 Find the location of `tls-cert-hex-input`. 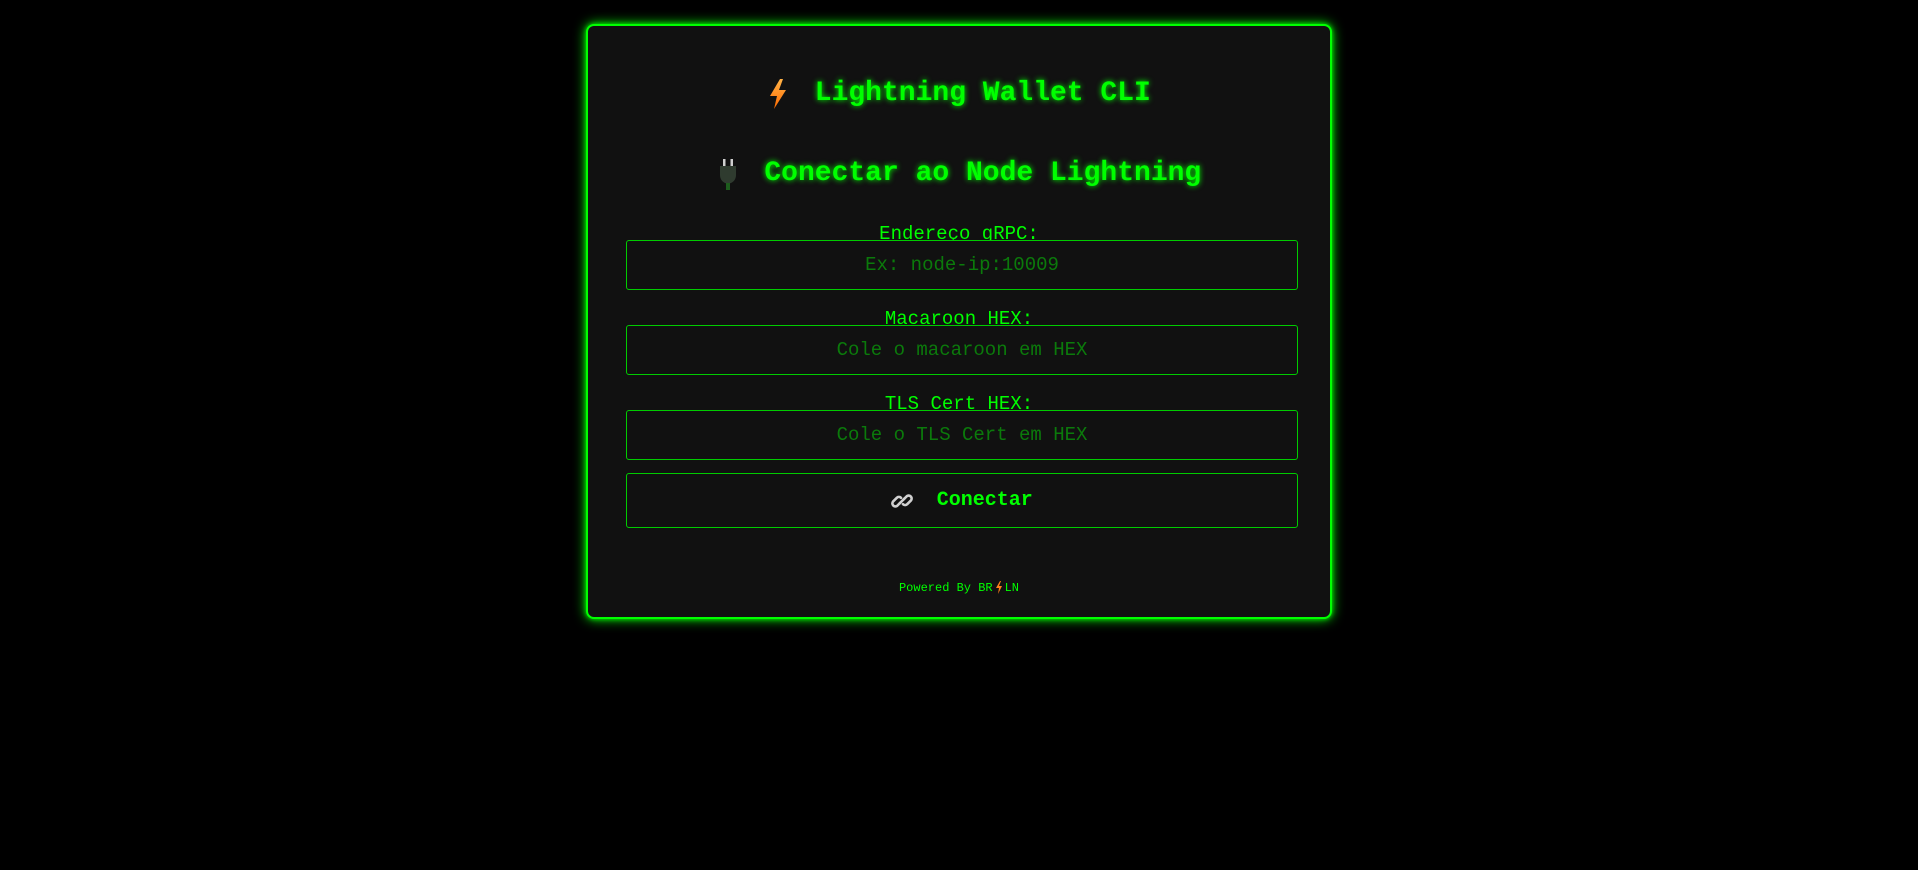

tls-cert-hex-input is located at coordinates (962, 435).